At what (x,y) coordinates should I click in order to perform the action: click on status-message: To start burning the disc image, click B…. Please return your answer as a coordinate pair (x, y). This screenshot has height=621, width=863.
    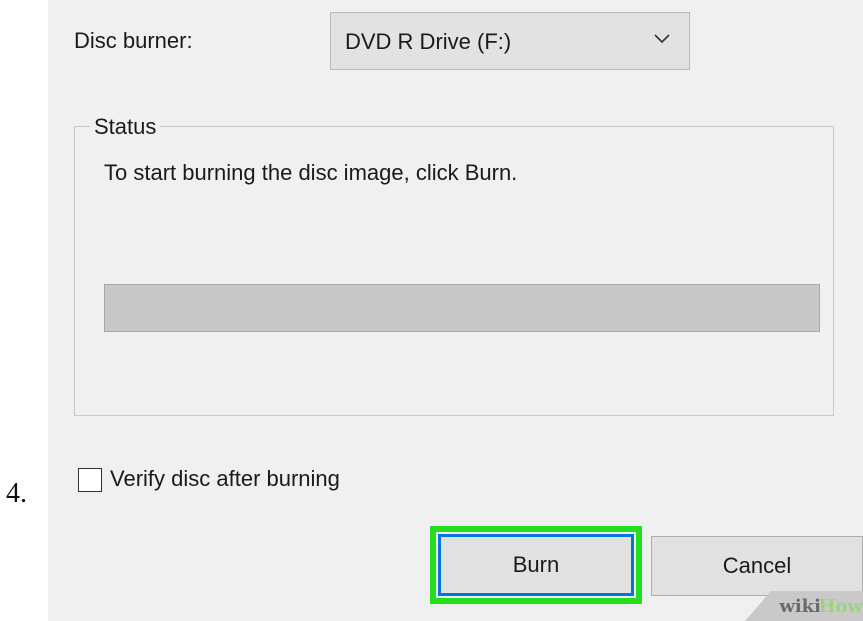
    Looking at the image, I should click on (311, 172).